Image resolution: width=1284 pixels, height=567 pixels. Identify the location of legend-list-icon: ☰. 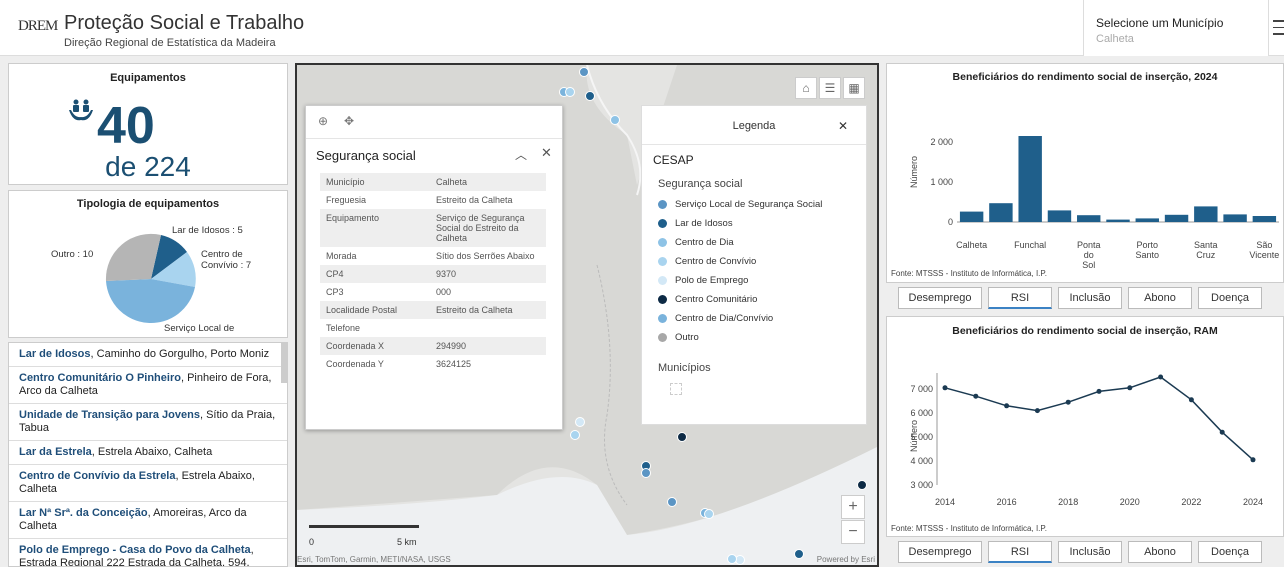
(830, 88).